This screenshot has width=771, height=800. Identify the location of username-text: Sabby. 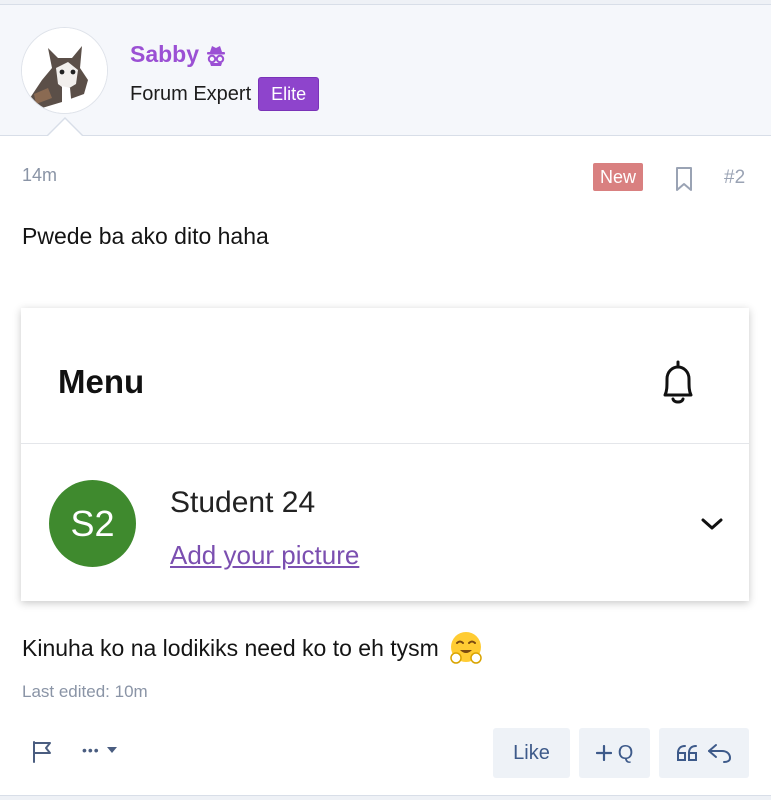
(164, 54).